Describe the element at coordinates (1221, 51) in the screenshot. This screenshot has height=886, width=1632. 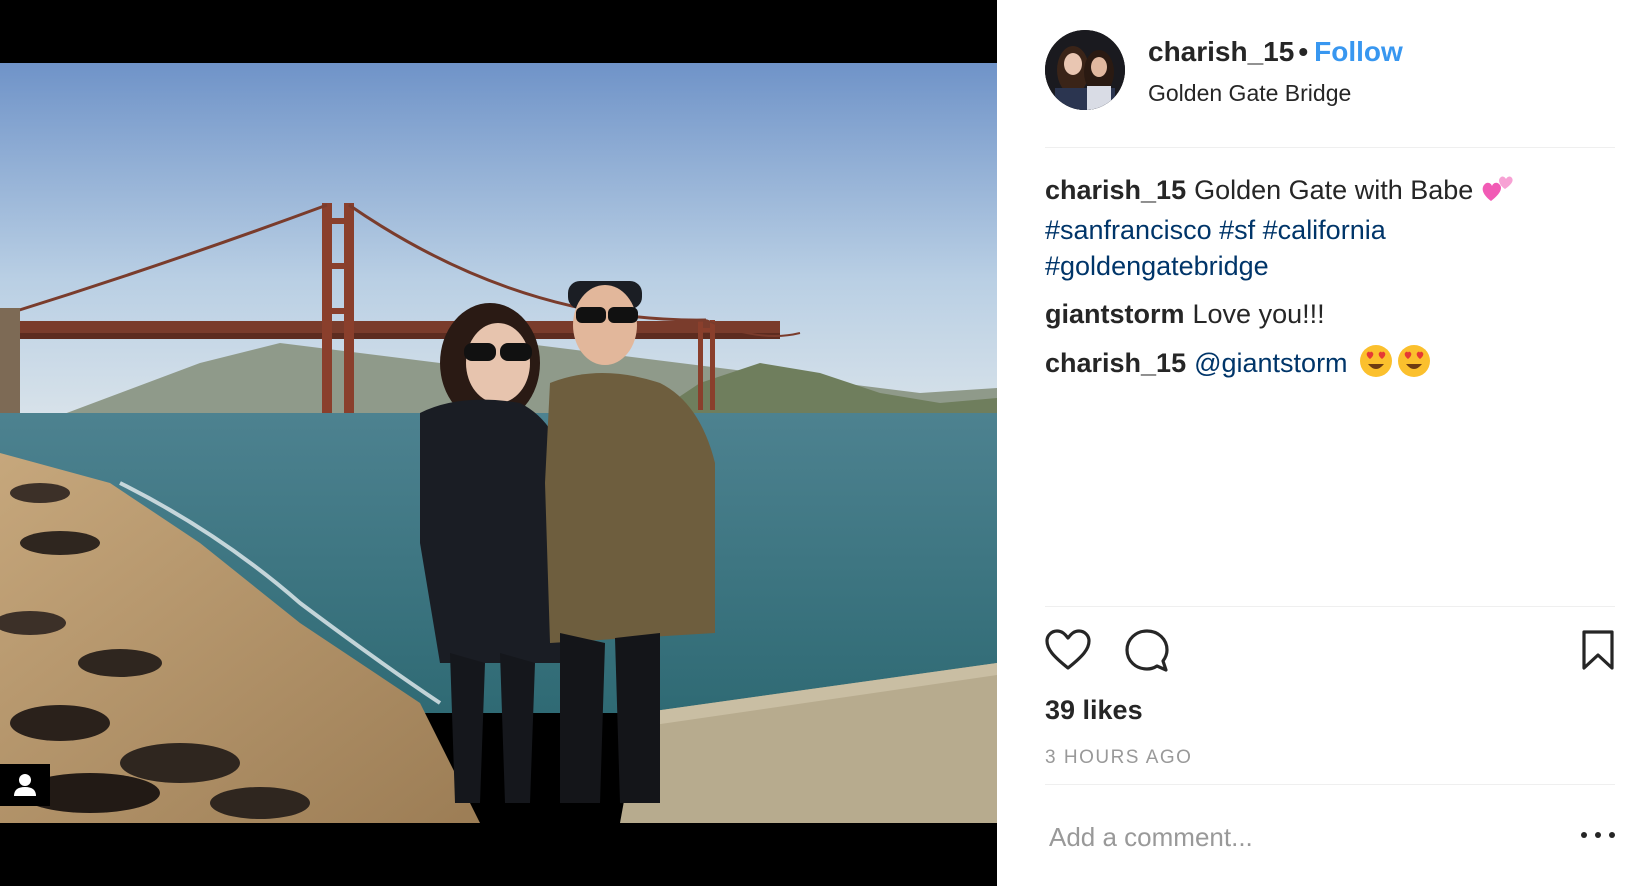
I see `username-link: charish_15` at that location.